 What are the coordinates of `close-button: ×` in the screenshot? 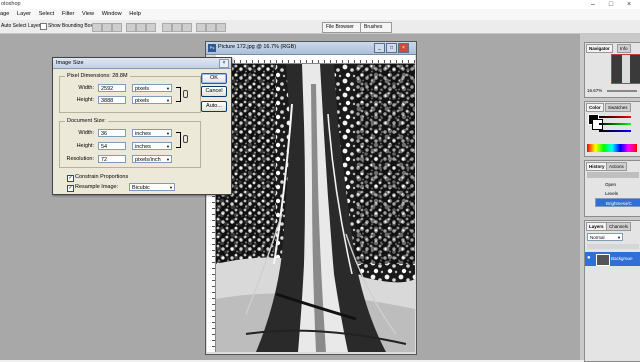 It's located at (629, 4).